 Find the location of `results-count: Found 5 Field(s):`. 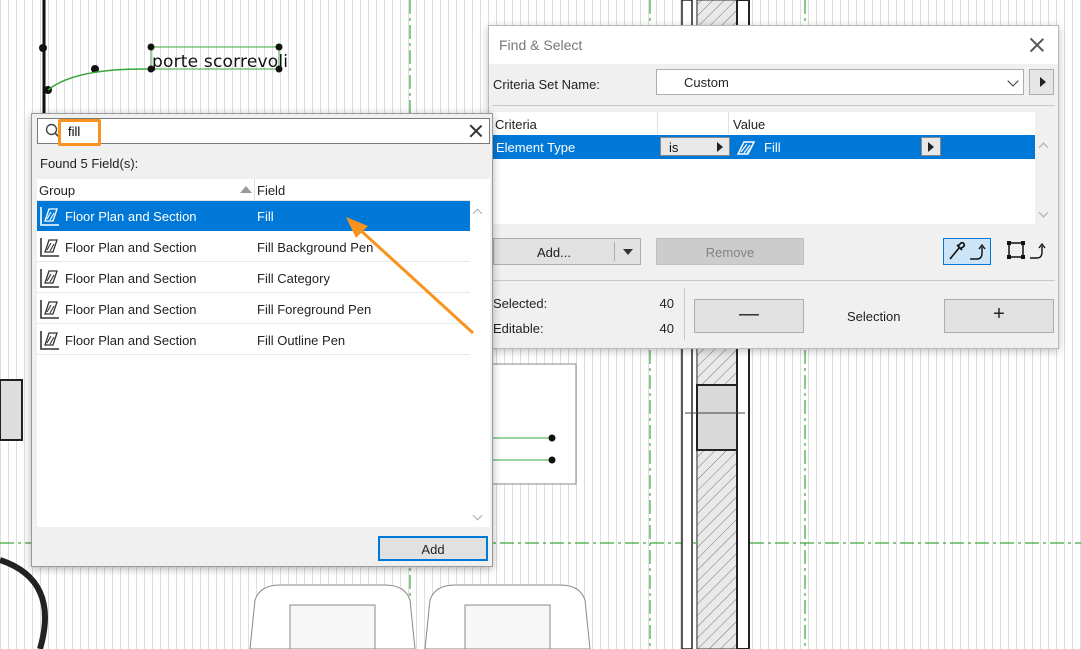

results-count: Found 5 Field(s): is located at coordinates (89, 163).